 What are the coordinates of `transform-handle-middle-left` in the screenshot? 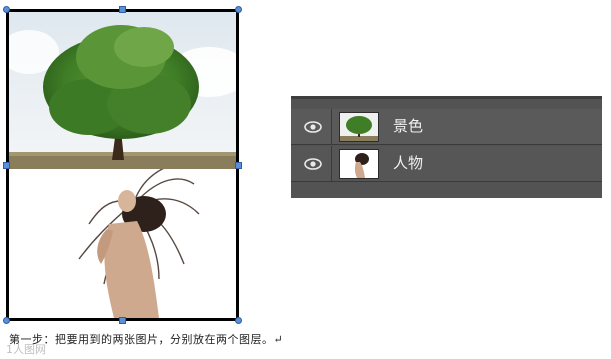 It's located at (6, 165).